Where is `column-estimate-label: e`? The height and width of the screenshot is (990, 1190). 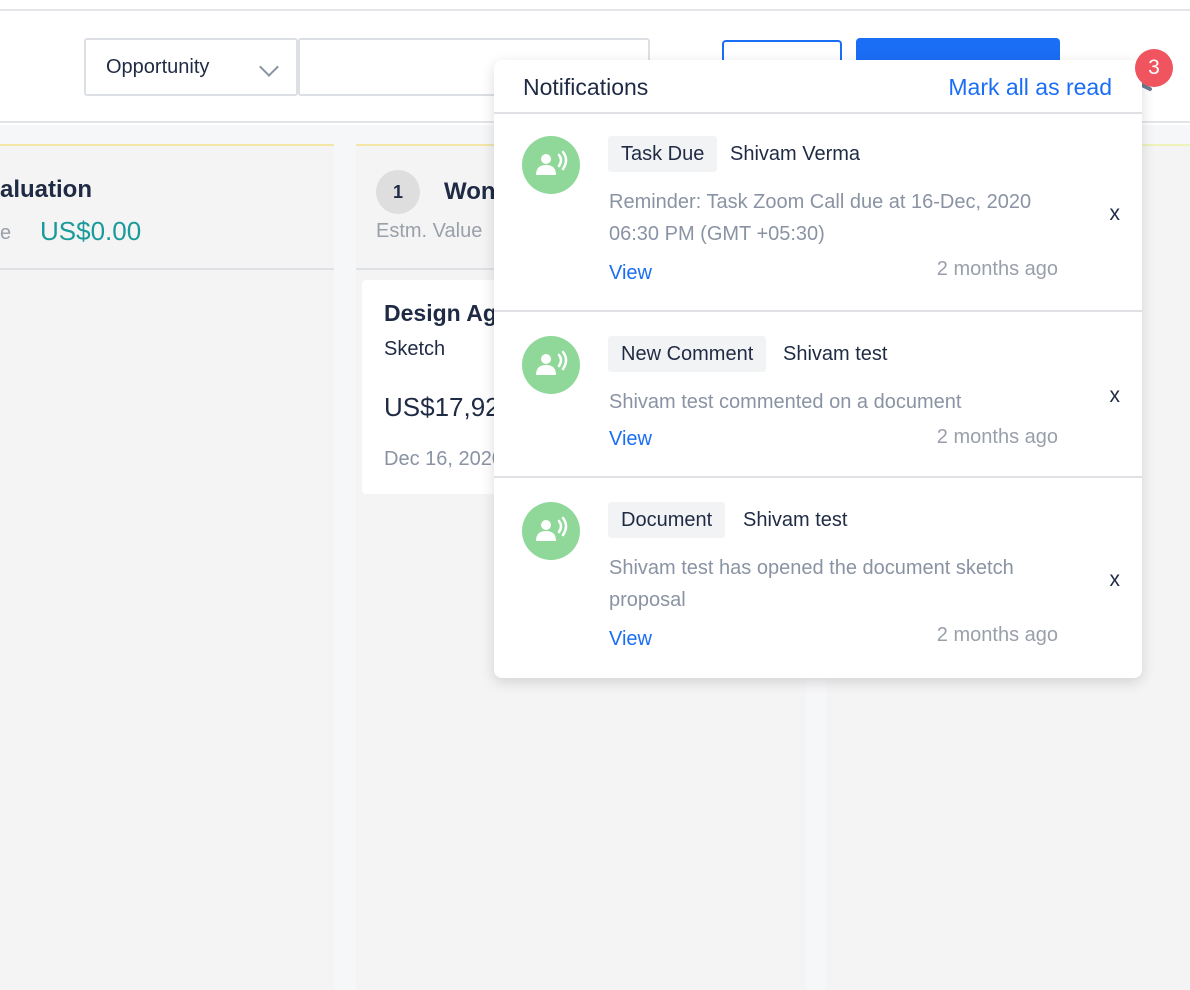
column-estimate-label: e is located at coordinates (6, 233).